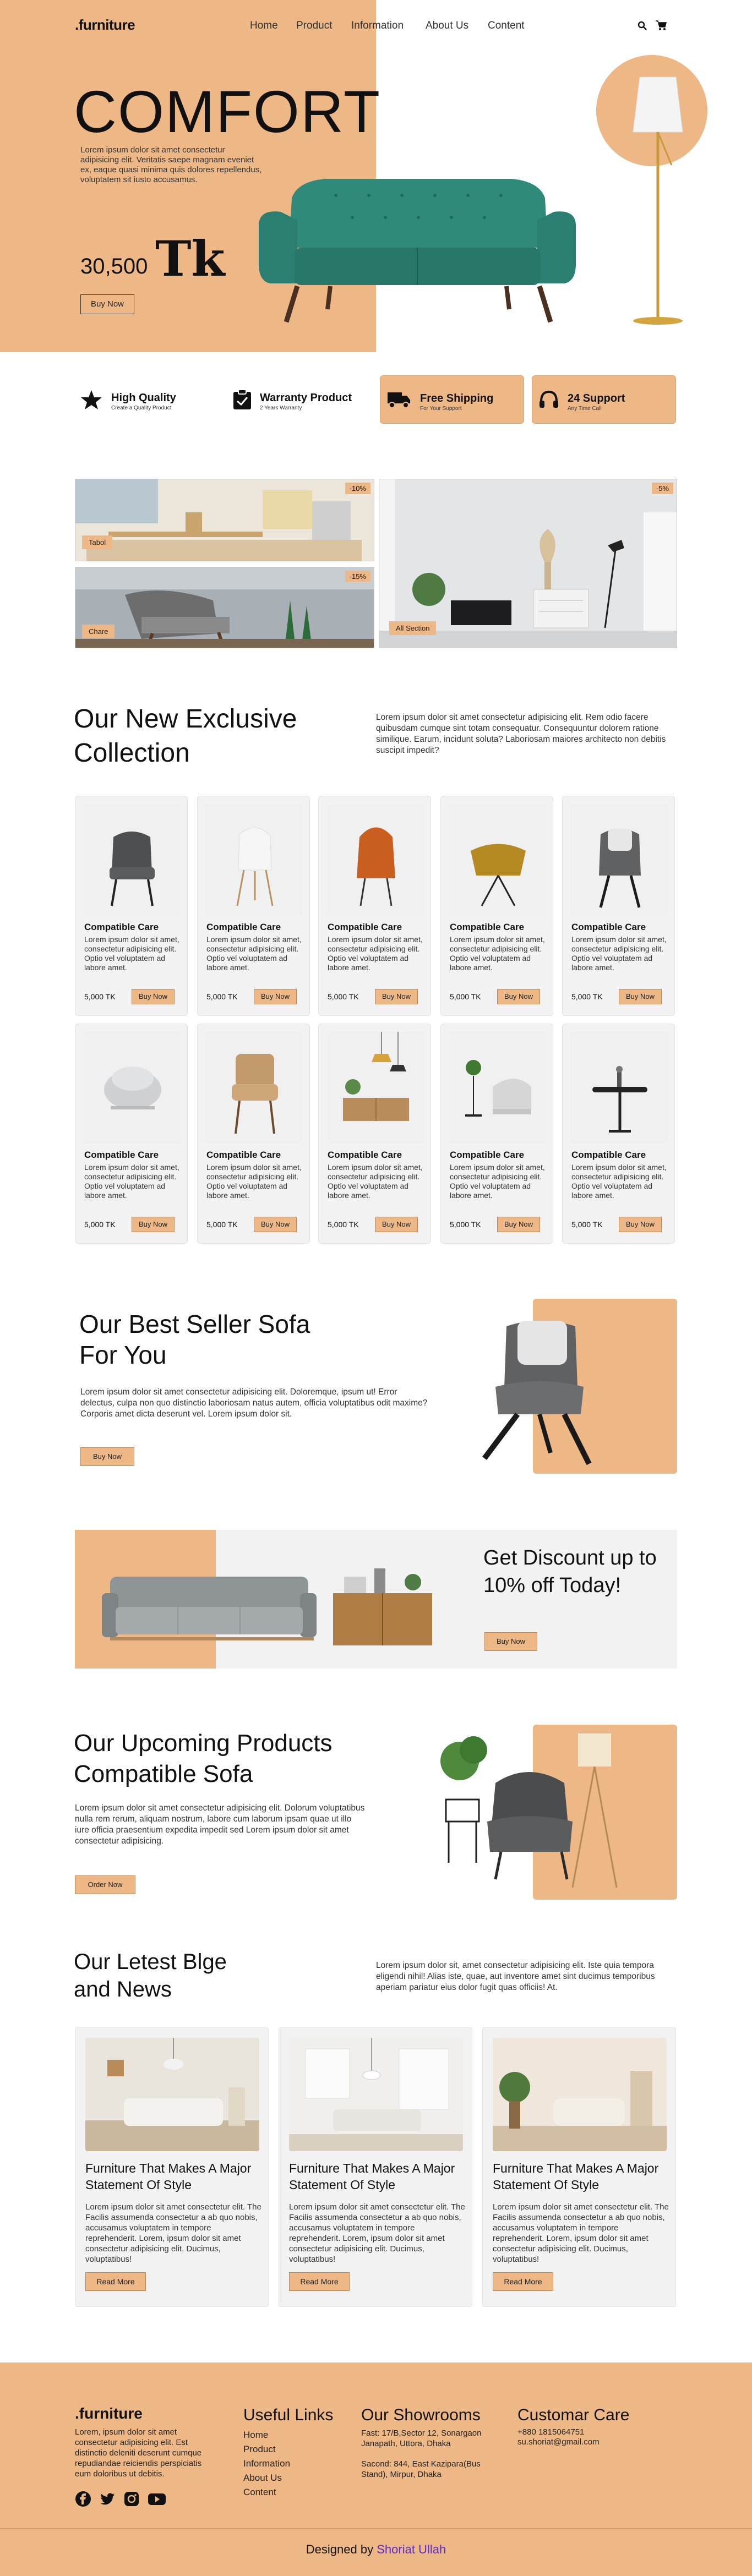 The height and width of the screenshot is (2576, 752). I want to click on search-icon, so click(642, 26).